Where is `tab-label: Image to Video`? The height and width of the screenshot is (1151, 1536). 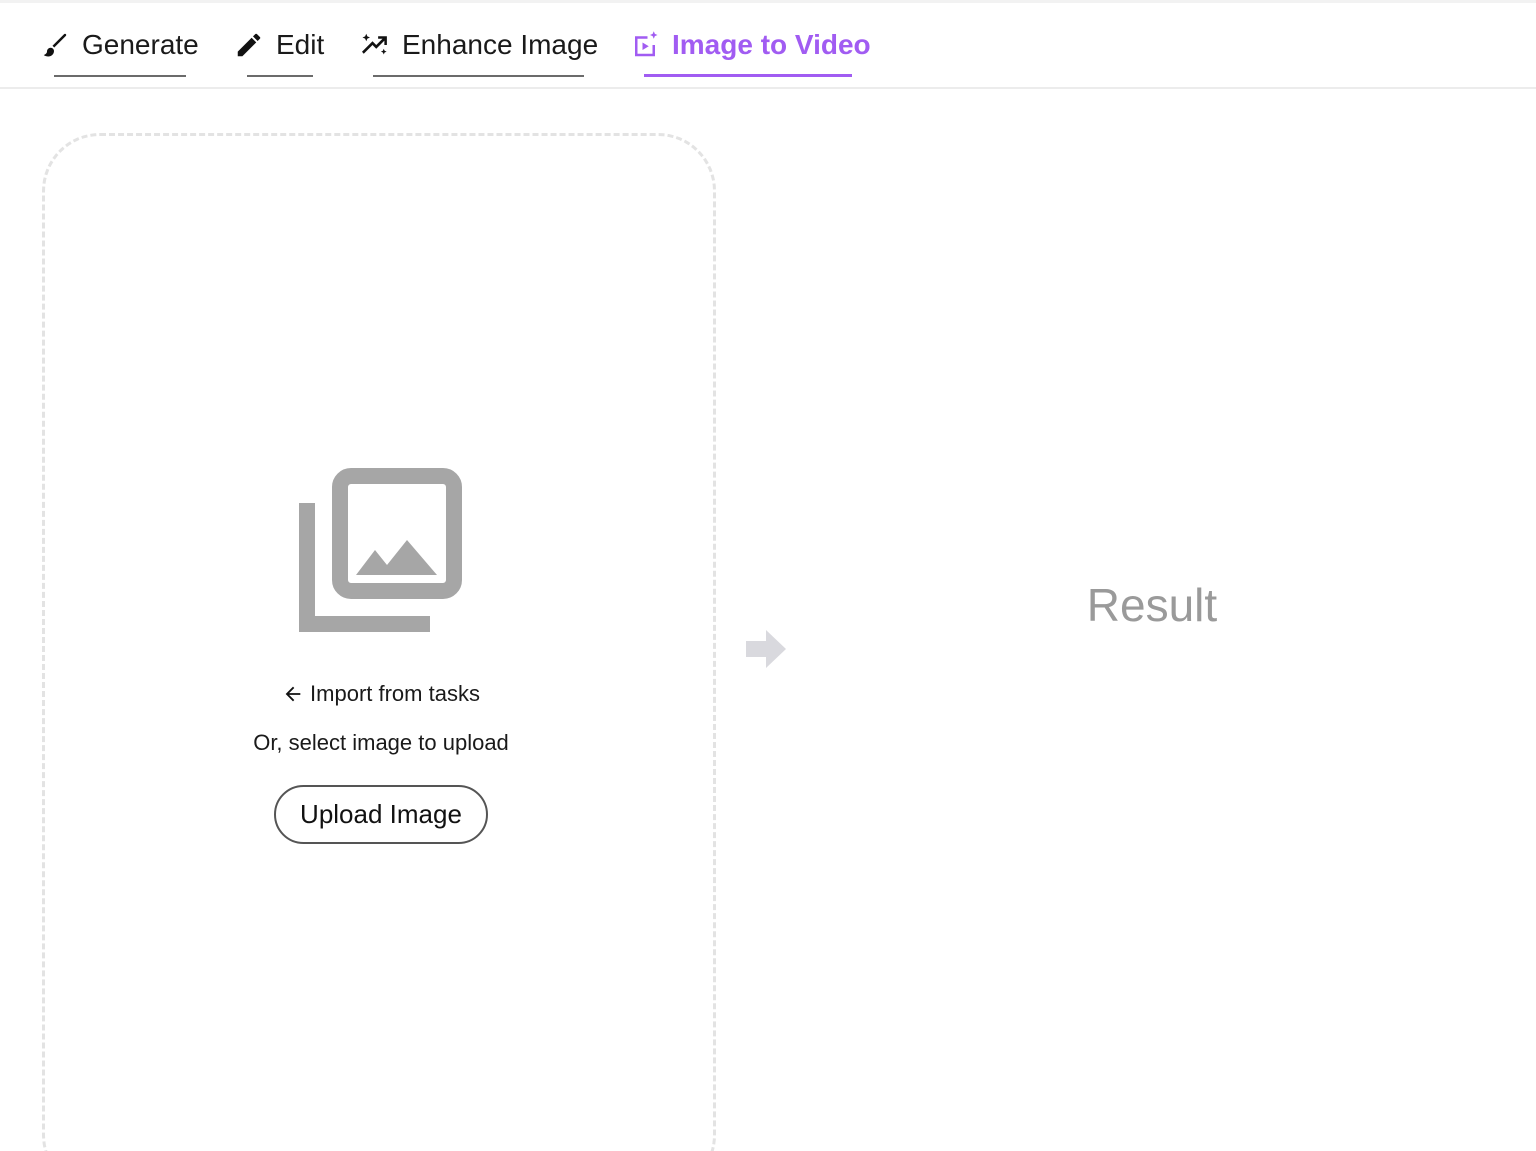
tab-label: Image to Video is located at coordinates (771, 44).